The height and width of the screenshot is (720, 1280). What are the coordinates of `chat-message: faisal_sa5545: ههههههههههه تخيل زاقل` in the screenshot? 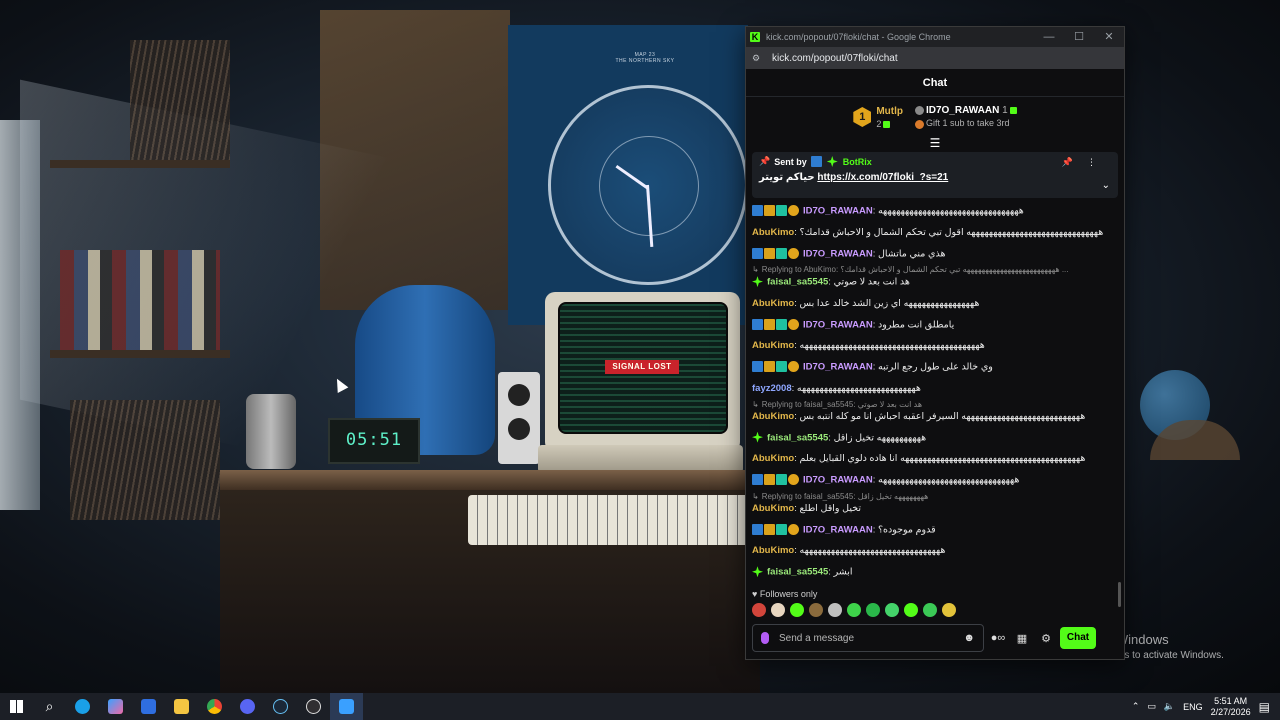 It's located at (934, 438).